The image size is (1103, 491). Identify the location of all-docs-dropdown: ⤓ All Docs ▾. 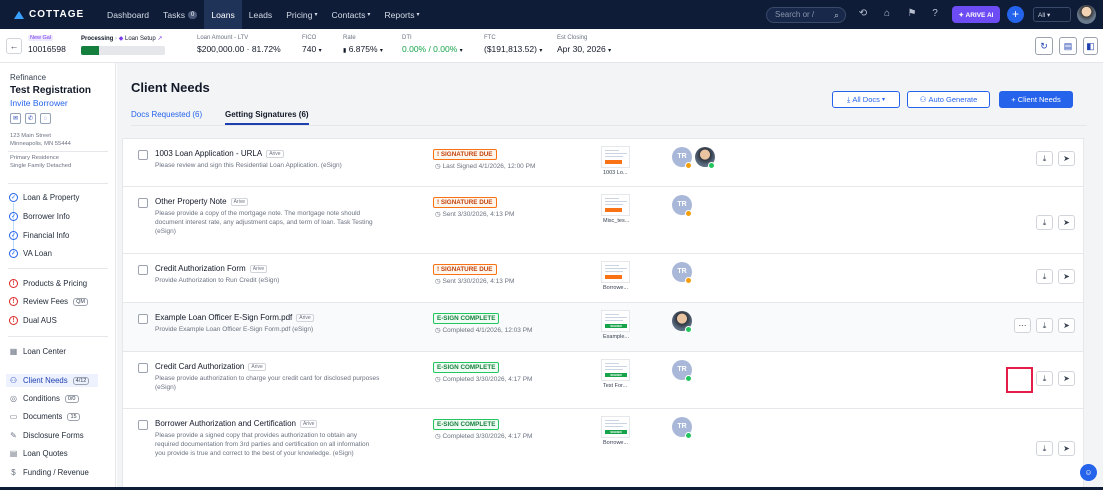
(866, 99).